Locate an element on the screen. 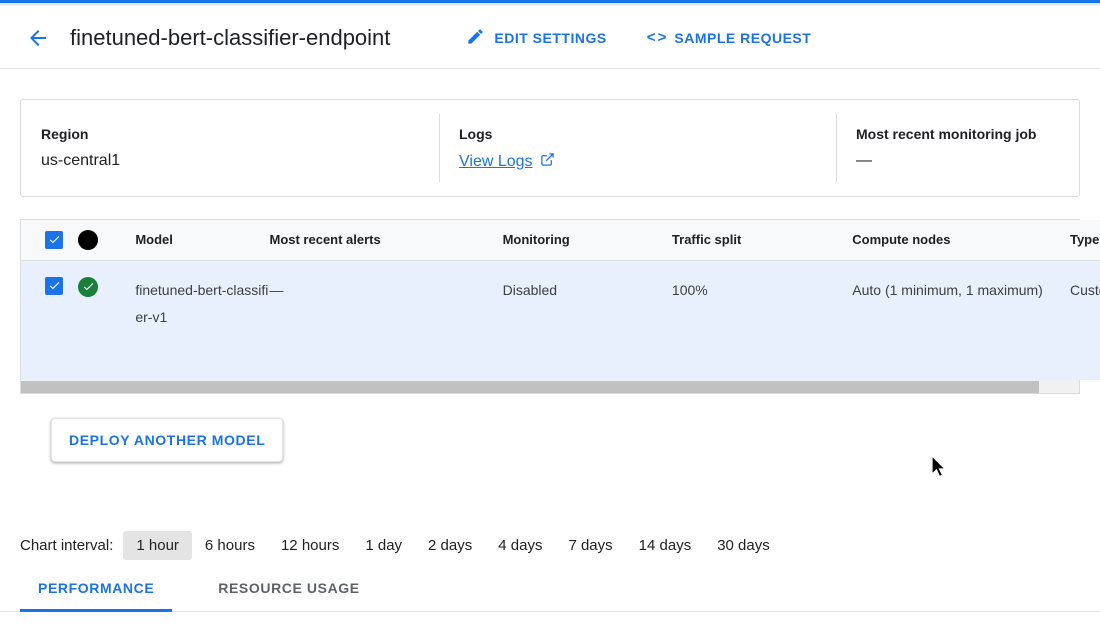 This screenshot has height=625, width=1100. arrow-left-icon is located at coordinates (38, 38).